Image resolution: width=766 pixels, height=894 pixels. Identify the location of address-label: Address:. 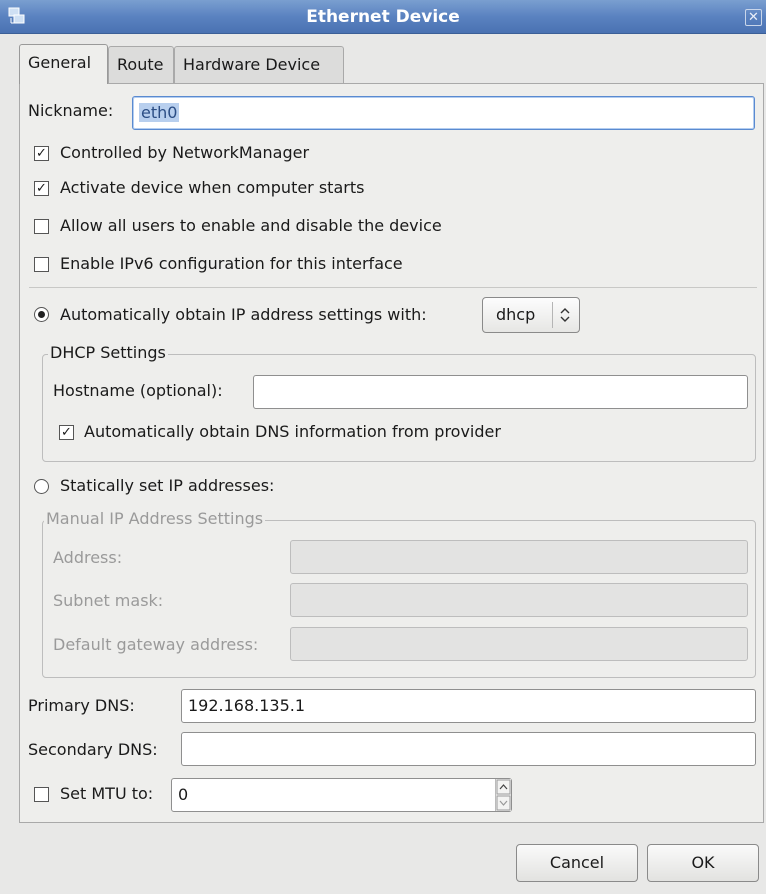
(88, 557).